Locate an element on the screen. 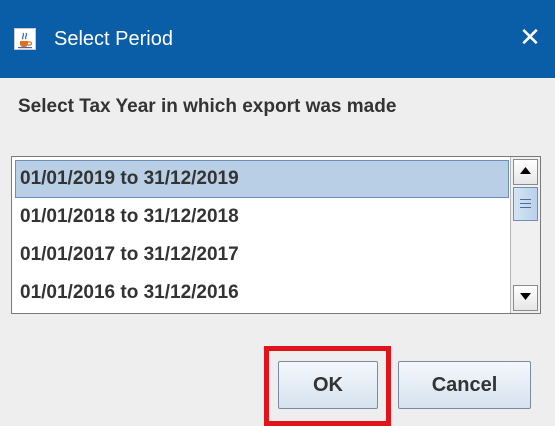  window-title: Select Period is located at coordinates (113, 39).